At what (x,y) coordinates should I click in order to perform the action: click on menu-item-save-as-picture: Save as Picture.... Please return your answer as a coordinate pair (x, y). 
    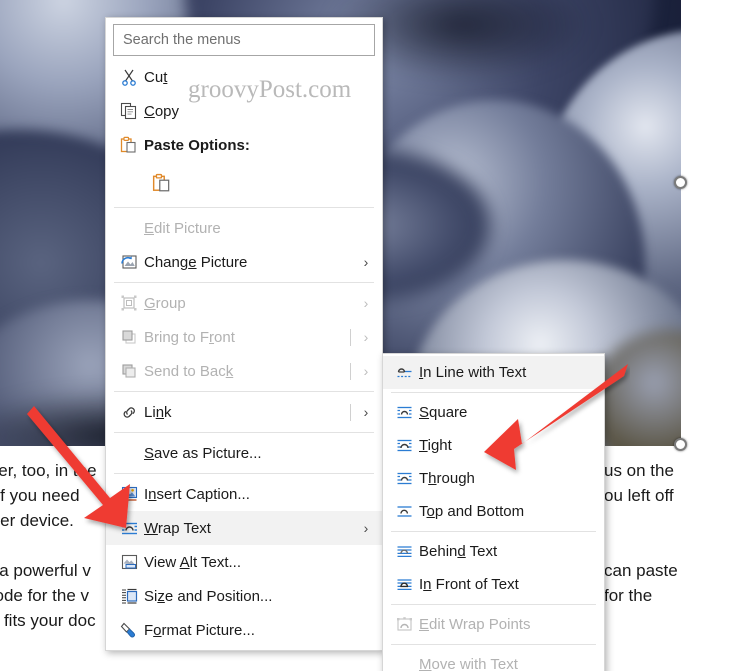
    Looking at the image, I should click on (244, 453).